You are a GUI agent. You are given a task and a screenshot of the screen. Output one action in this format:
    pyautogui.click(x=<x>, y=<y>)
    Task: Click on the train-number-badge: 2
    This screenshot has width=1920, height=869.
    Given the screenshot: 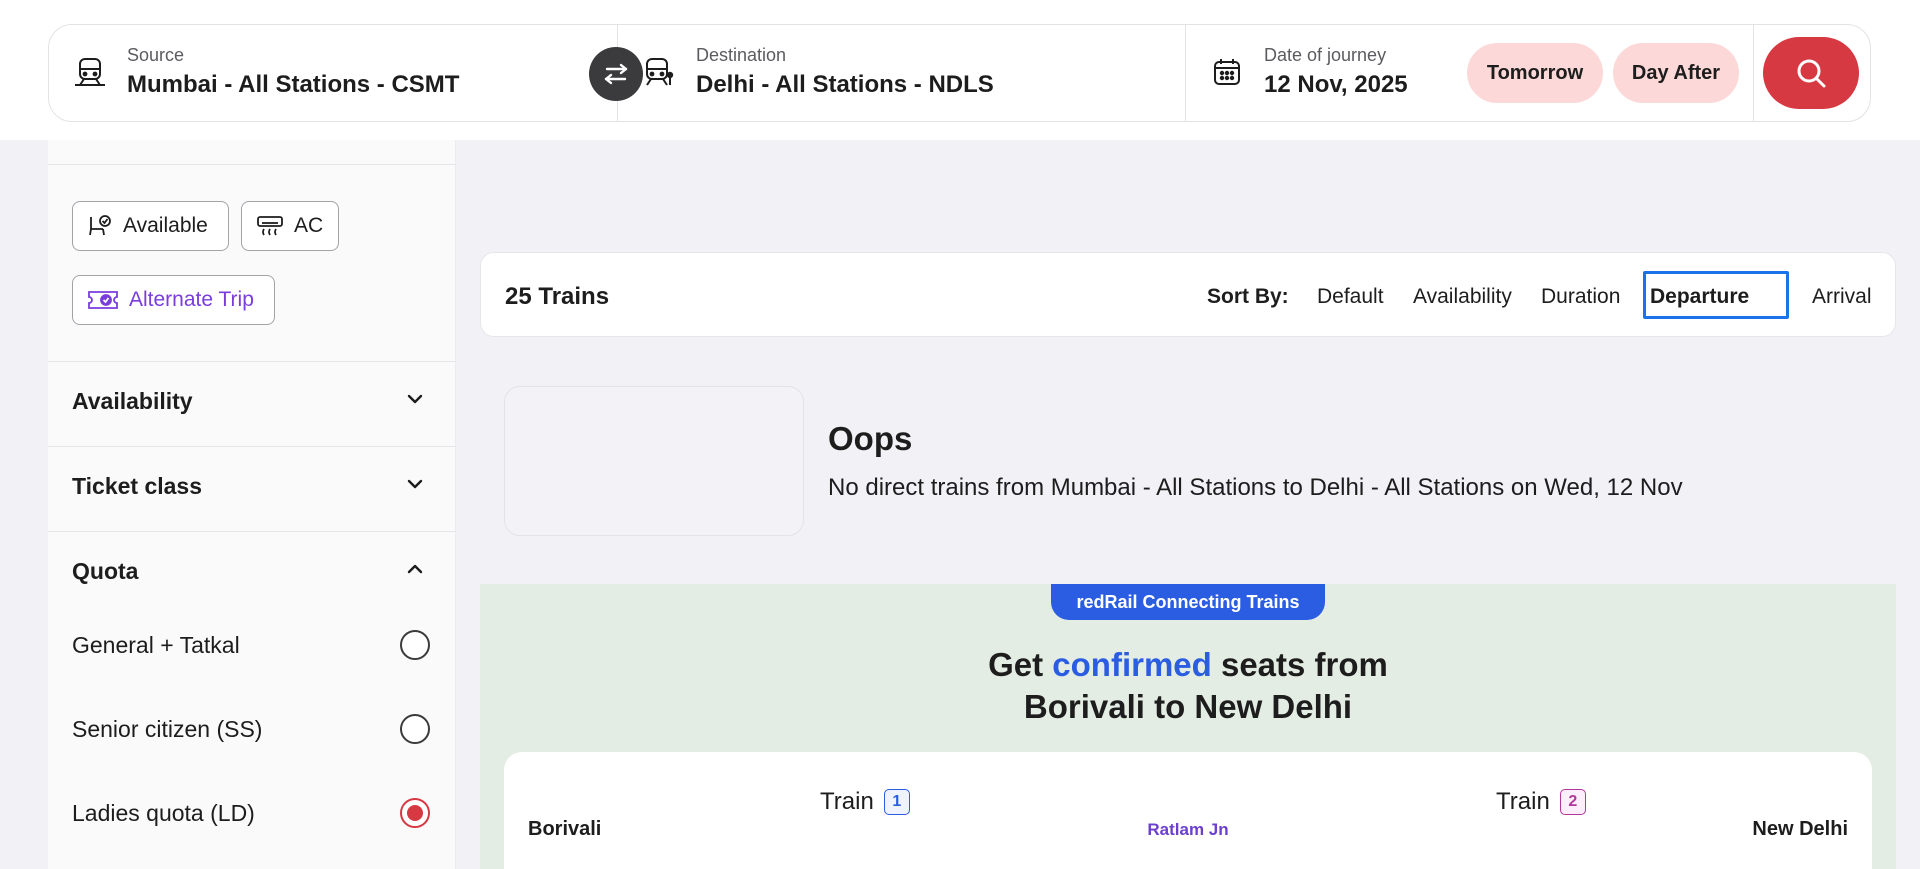 What is the action you would take?
    pyautogui.click(x=1572, y=802)
    